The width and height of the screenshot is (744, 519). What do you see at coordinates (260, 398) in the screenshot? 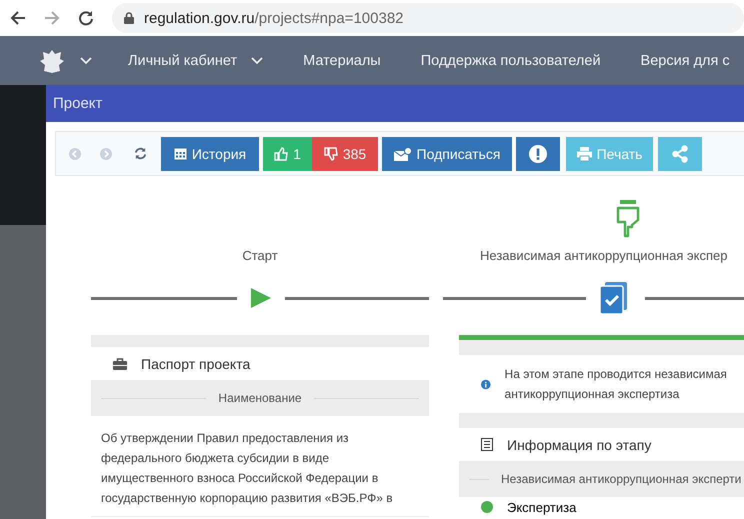
I see `section-heading: Наименование` at bounding box center [260, 398].